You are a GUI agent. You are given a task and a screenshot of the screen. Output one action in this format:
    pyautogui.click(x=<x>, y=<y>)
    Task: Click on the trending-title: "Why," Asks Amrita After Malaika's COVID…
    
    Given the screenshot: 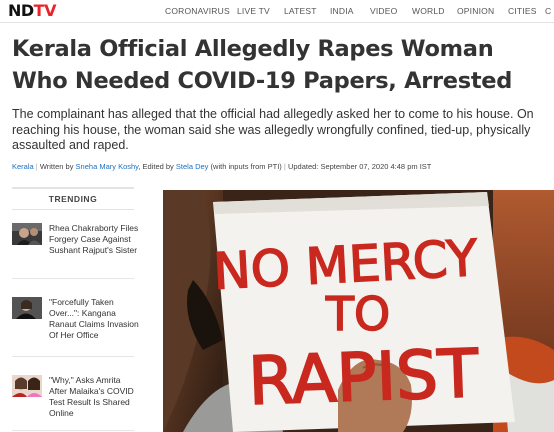 What is the action you would take?
    pyautogui.click(x=94, y=397)
    